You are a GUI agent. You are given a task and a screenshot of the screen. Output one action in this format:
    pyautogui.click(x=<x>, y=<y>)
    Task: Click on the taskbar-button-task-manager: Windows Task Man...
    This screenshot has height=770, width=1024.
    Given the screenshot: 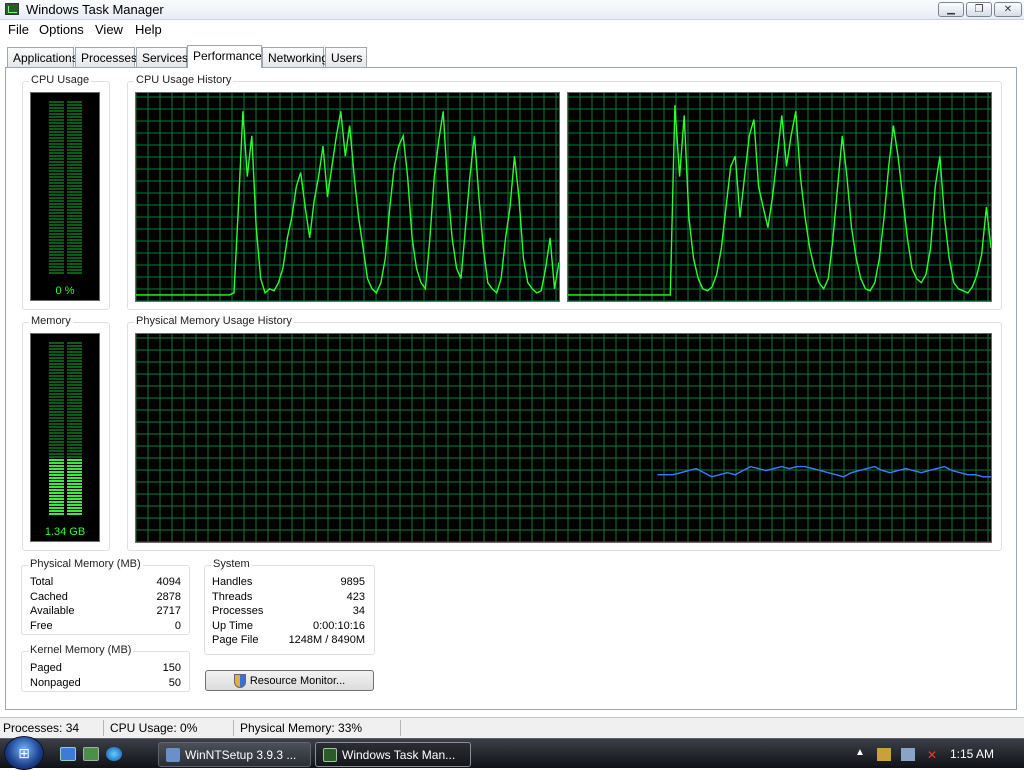 What is the action you would take?
    pyautogui.click(x=393, y=754)
    